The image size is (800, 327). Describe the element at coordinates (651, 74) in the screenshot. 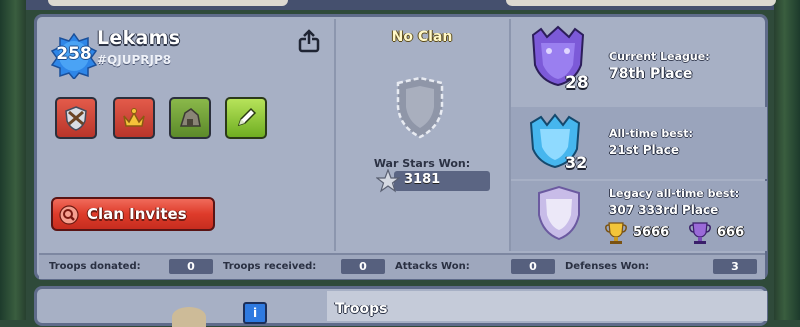

I see `current-league-value: 78th Place` at that location.